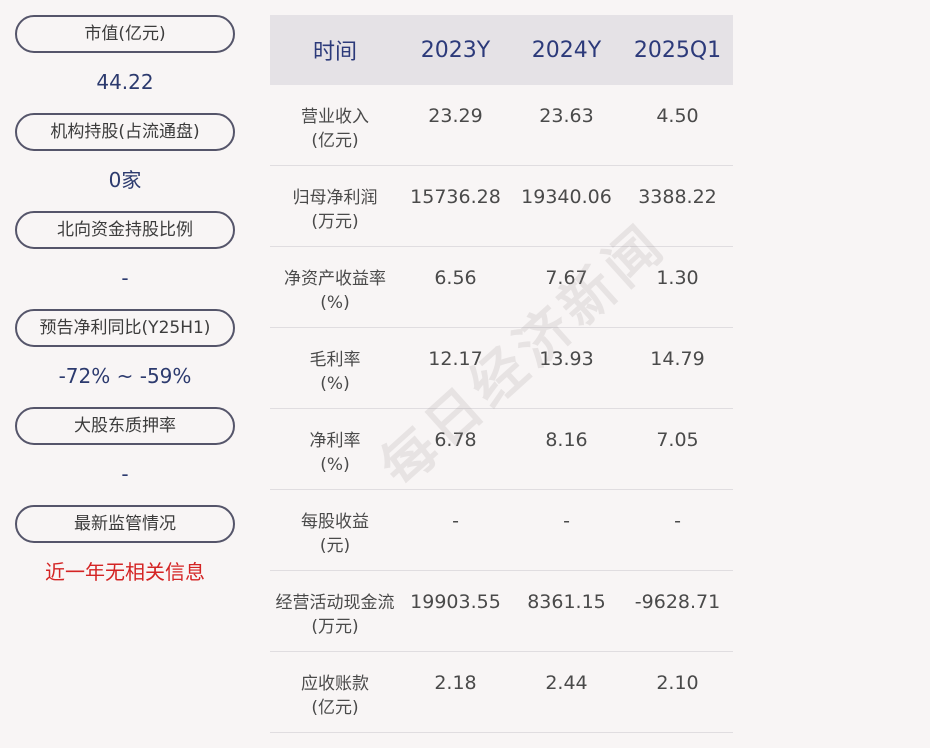  I want to click on table-row: 净资产收益率 (%) 6.56 7.67 1.30, so click(501, 287).